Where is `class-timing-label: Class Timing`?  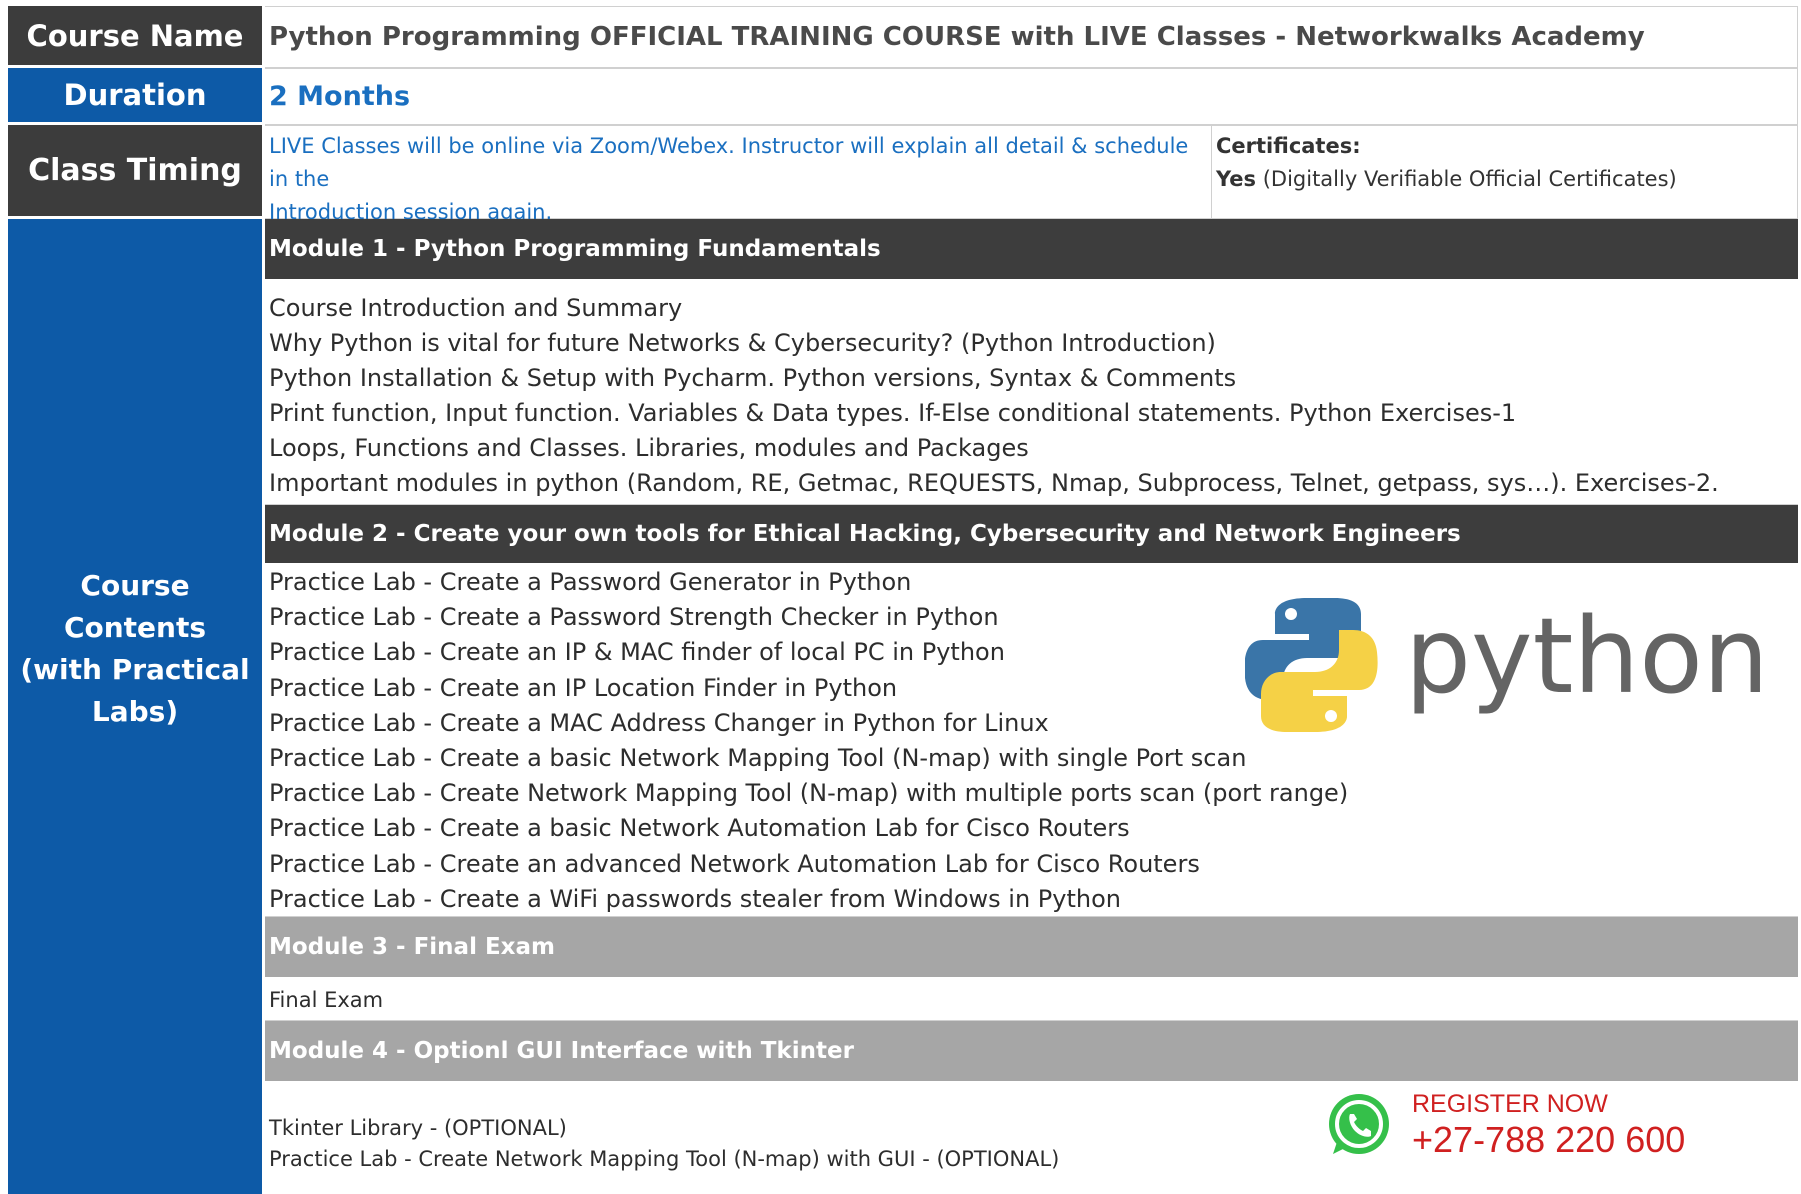 class-timing-label: Class Timing is located at coordinates (136, 172).